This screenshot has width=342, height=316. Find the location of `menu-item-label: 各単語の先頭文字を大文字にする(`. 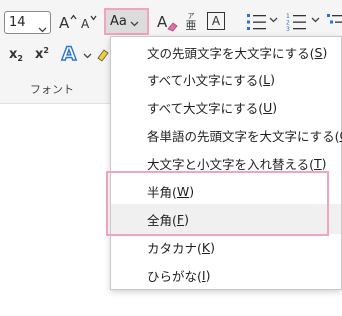

menu-item-label: 各単語の先頭文字を大文字にする( is located at coordinates (243, 136).